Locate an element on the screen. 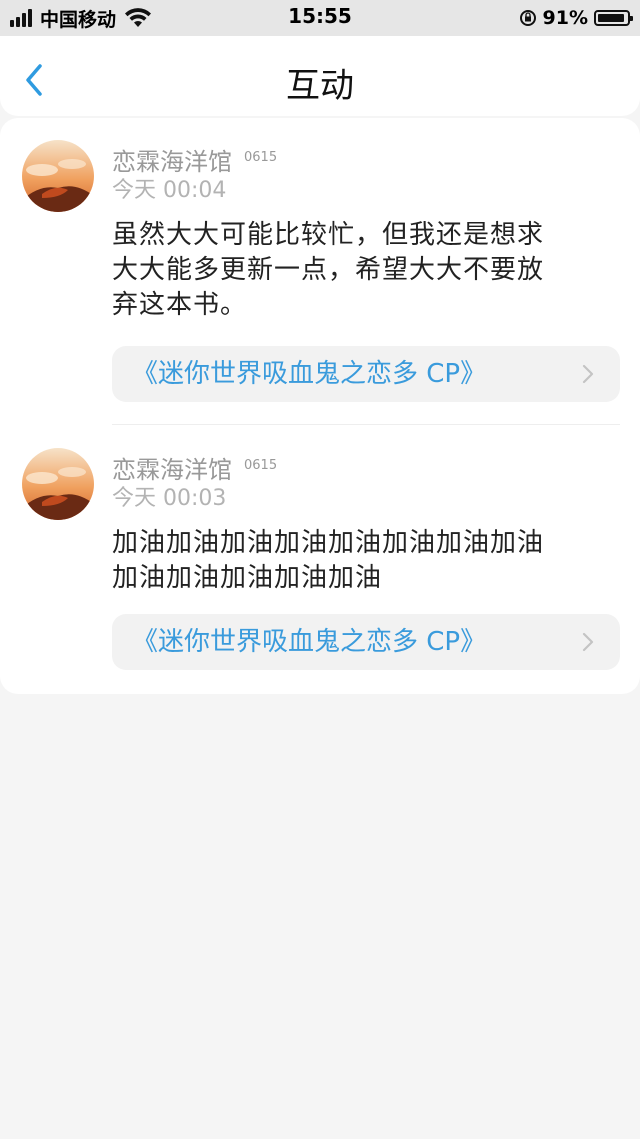  comment-line: 大大能多更新一点，希望大大不要放 is located at coordinates (328, 270).